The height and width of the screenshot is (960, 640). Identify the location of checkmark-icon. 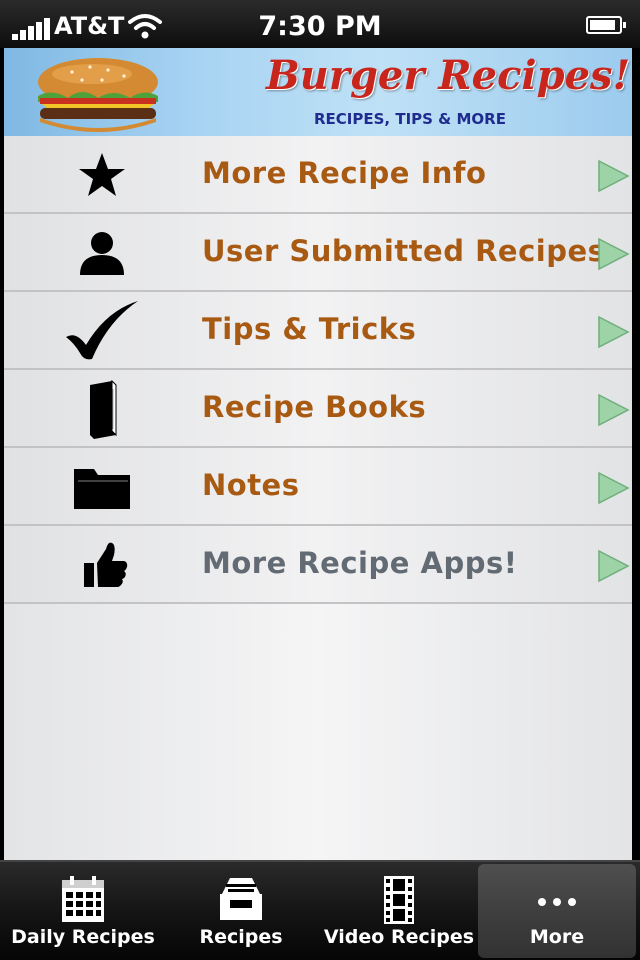
(102, 330).